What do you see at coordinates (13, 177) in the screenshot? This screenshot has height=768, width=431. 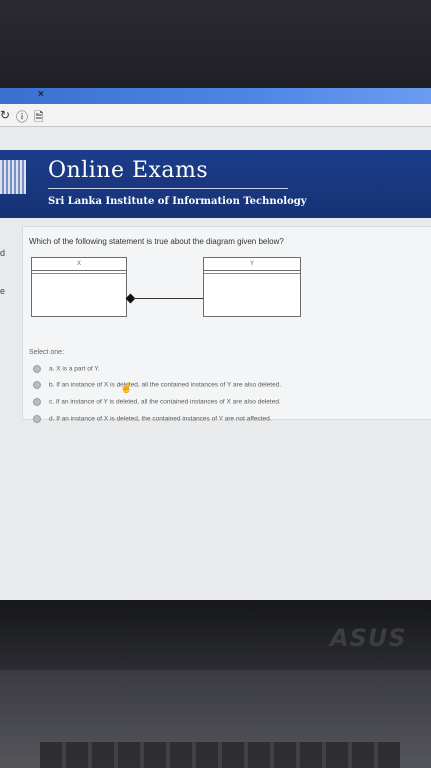 I see `institute-logo` at bounding box center [13, 177].